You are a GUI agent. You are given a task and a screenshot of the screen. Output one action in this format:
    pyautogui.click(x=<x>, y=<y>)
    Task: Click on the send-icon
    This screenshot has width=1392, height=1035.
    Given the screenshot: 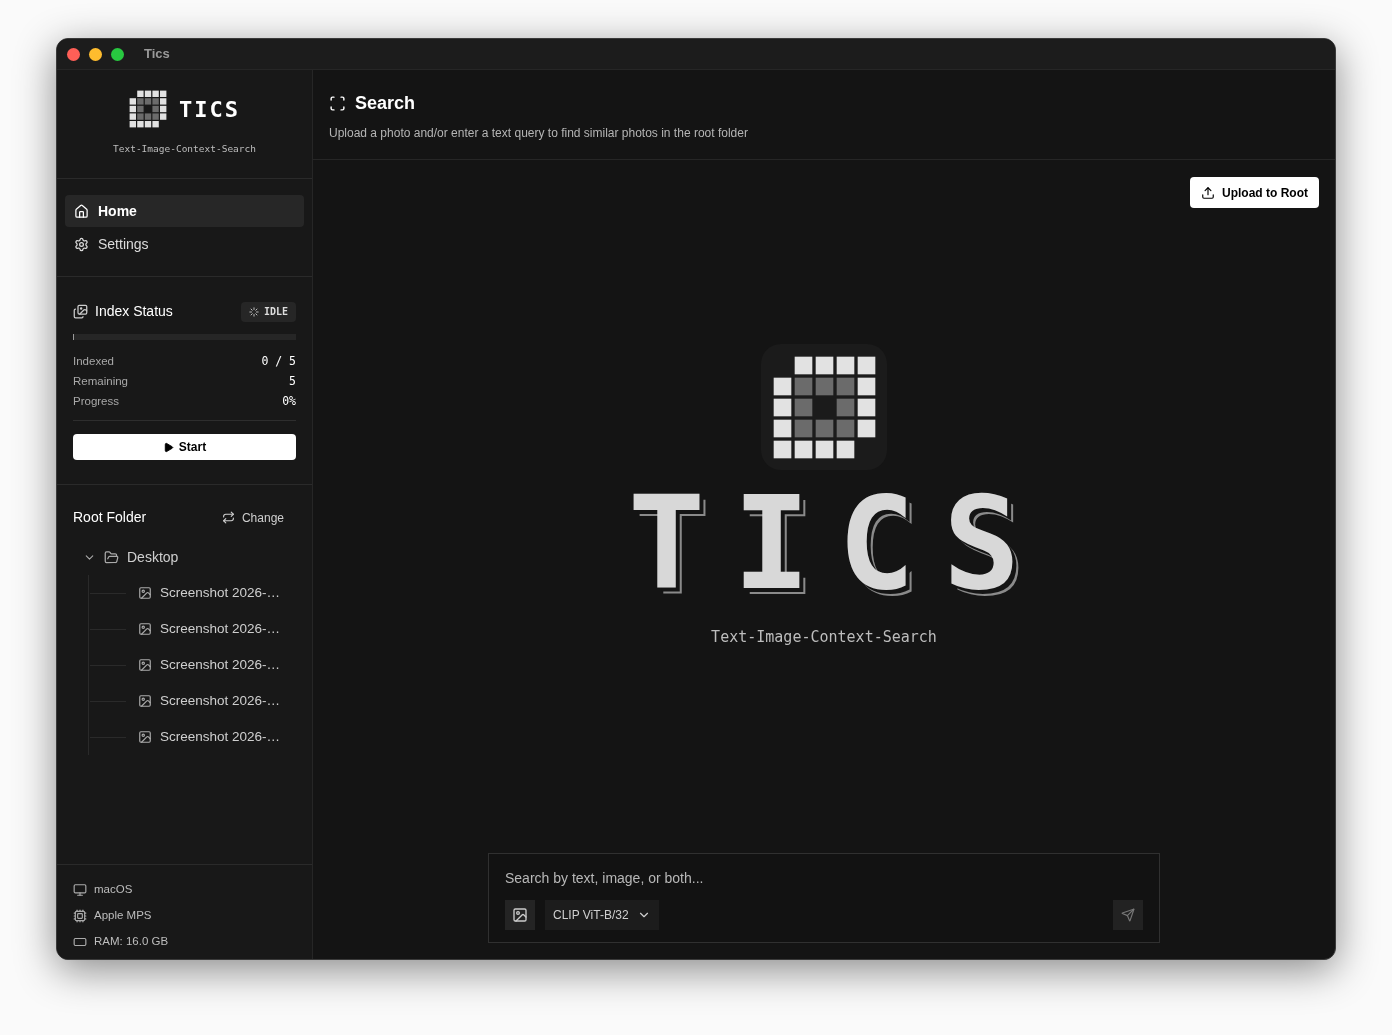 What is the action you would take?
    pyautogui.click(x=1128, y=915)
    